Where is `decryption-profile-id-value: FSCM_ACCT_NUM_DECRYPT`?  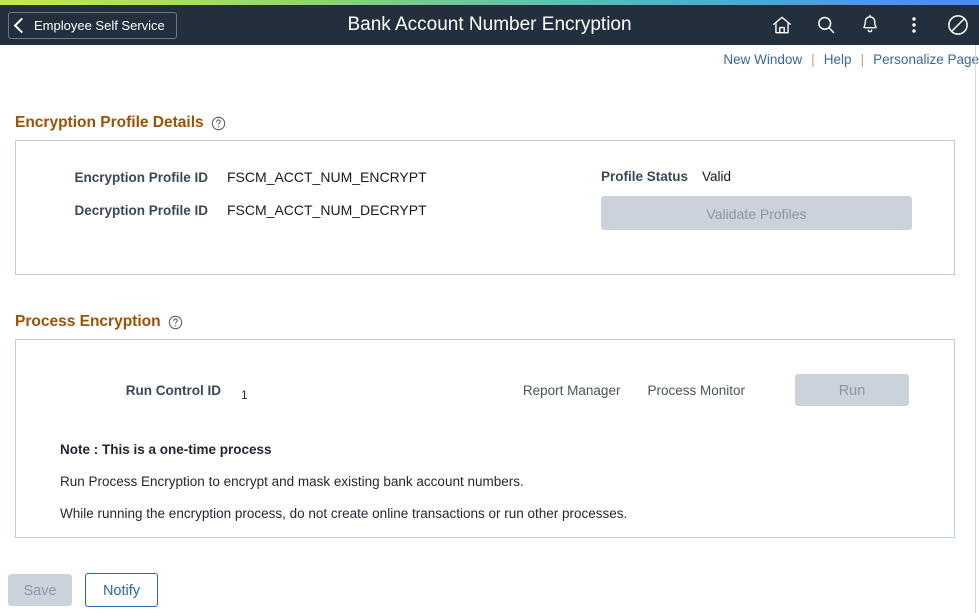 decryption-profile-id-value: FSCM_ACCT_NUM_DECRYPT is located at coordinates (327, 210).